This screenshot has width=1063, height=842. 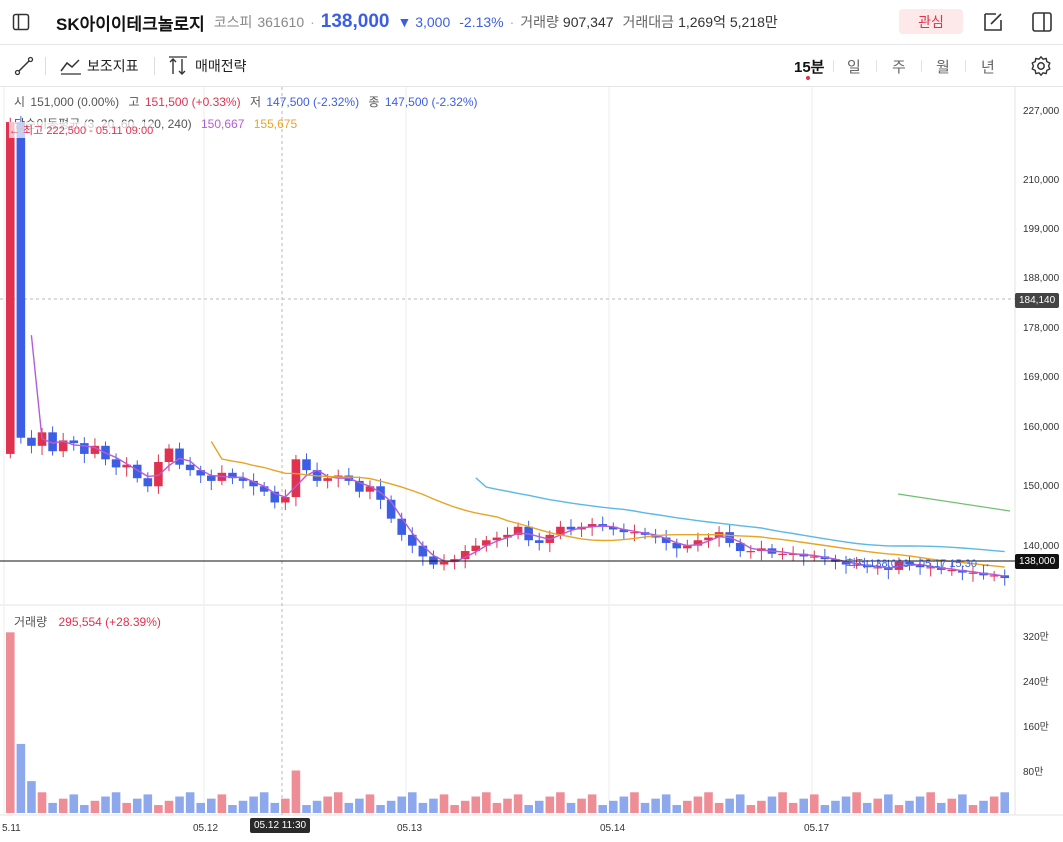 I want to click on volume-tick: 320만, so click(x=1036, y=637).